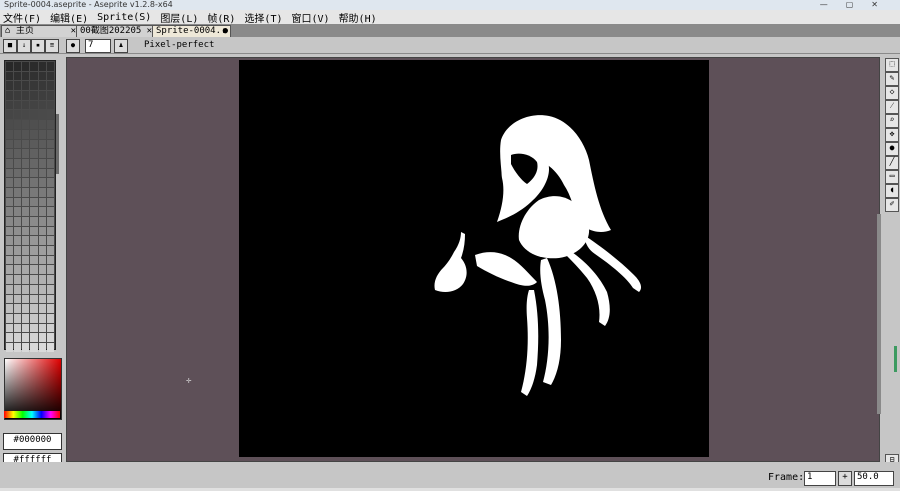 The width and height of the screenshot is (900, 491). I want to click on palette-scrollbar, so click(57, 144).